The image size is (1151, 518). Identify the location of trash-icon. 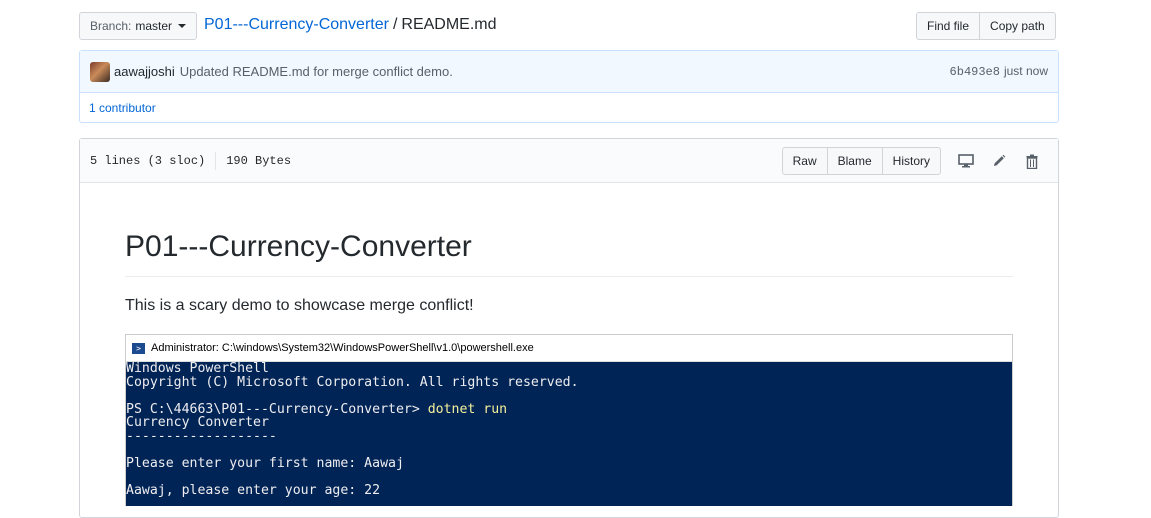
(1031, 161).